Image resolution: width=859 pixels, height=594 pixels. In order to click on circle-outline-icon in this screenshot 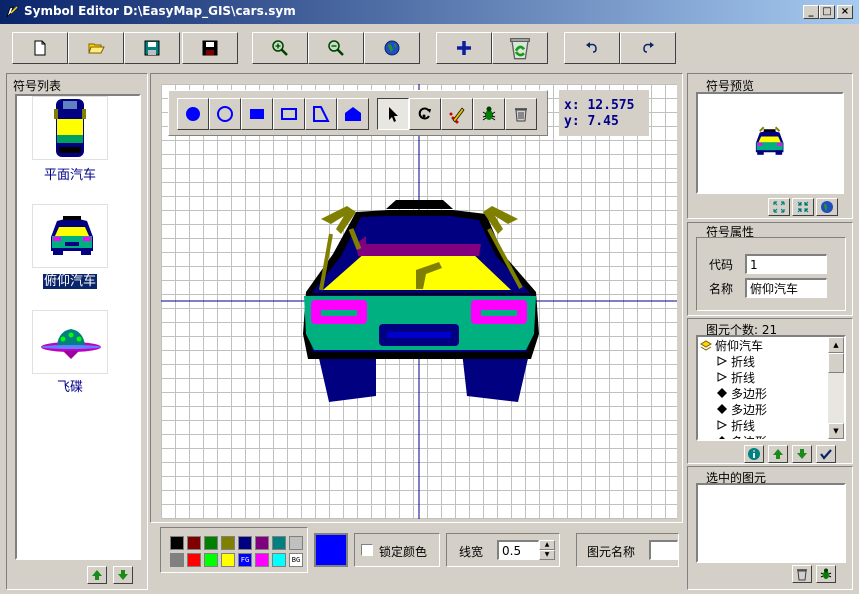, I will do `click(225, 114)`.